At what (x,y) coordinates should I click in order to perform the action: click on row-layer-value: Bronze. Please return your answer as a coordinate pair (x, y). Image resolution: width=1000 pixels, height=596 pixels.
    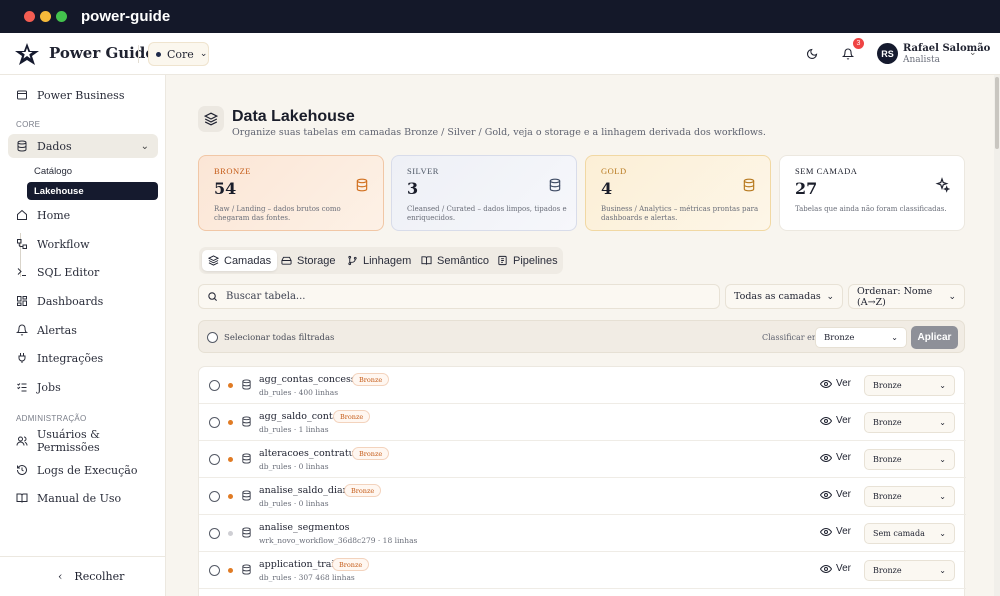
    Looking at the image, I should click on (887, 385).